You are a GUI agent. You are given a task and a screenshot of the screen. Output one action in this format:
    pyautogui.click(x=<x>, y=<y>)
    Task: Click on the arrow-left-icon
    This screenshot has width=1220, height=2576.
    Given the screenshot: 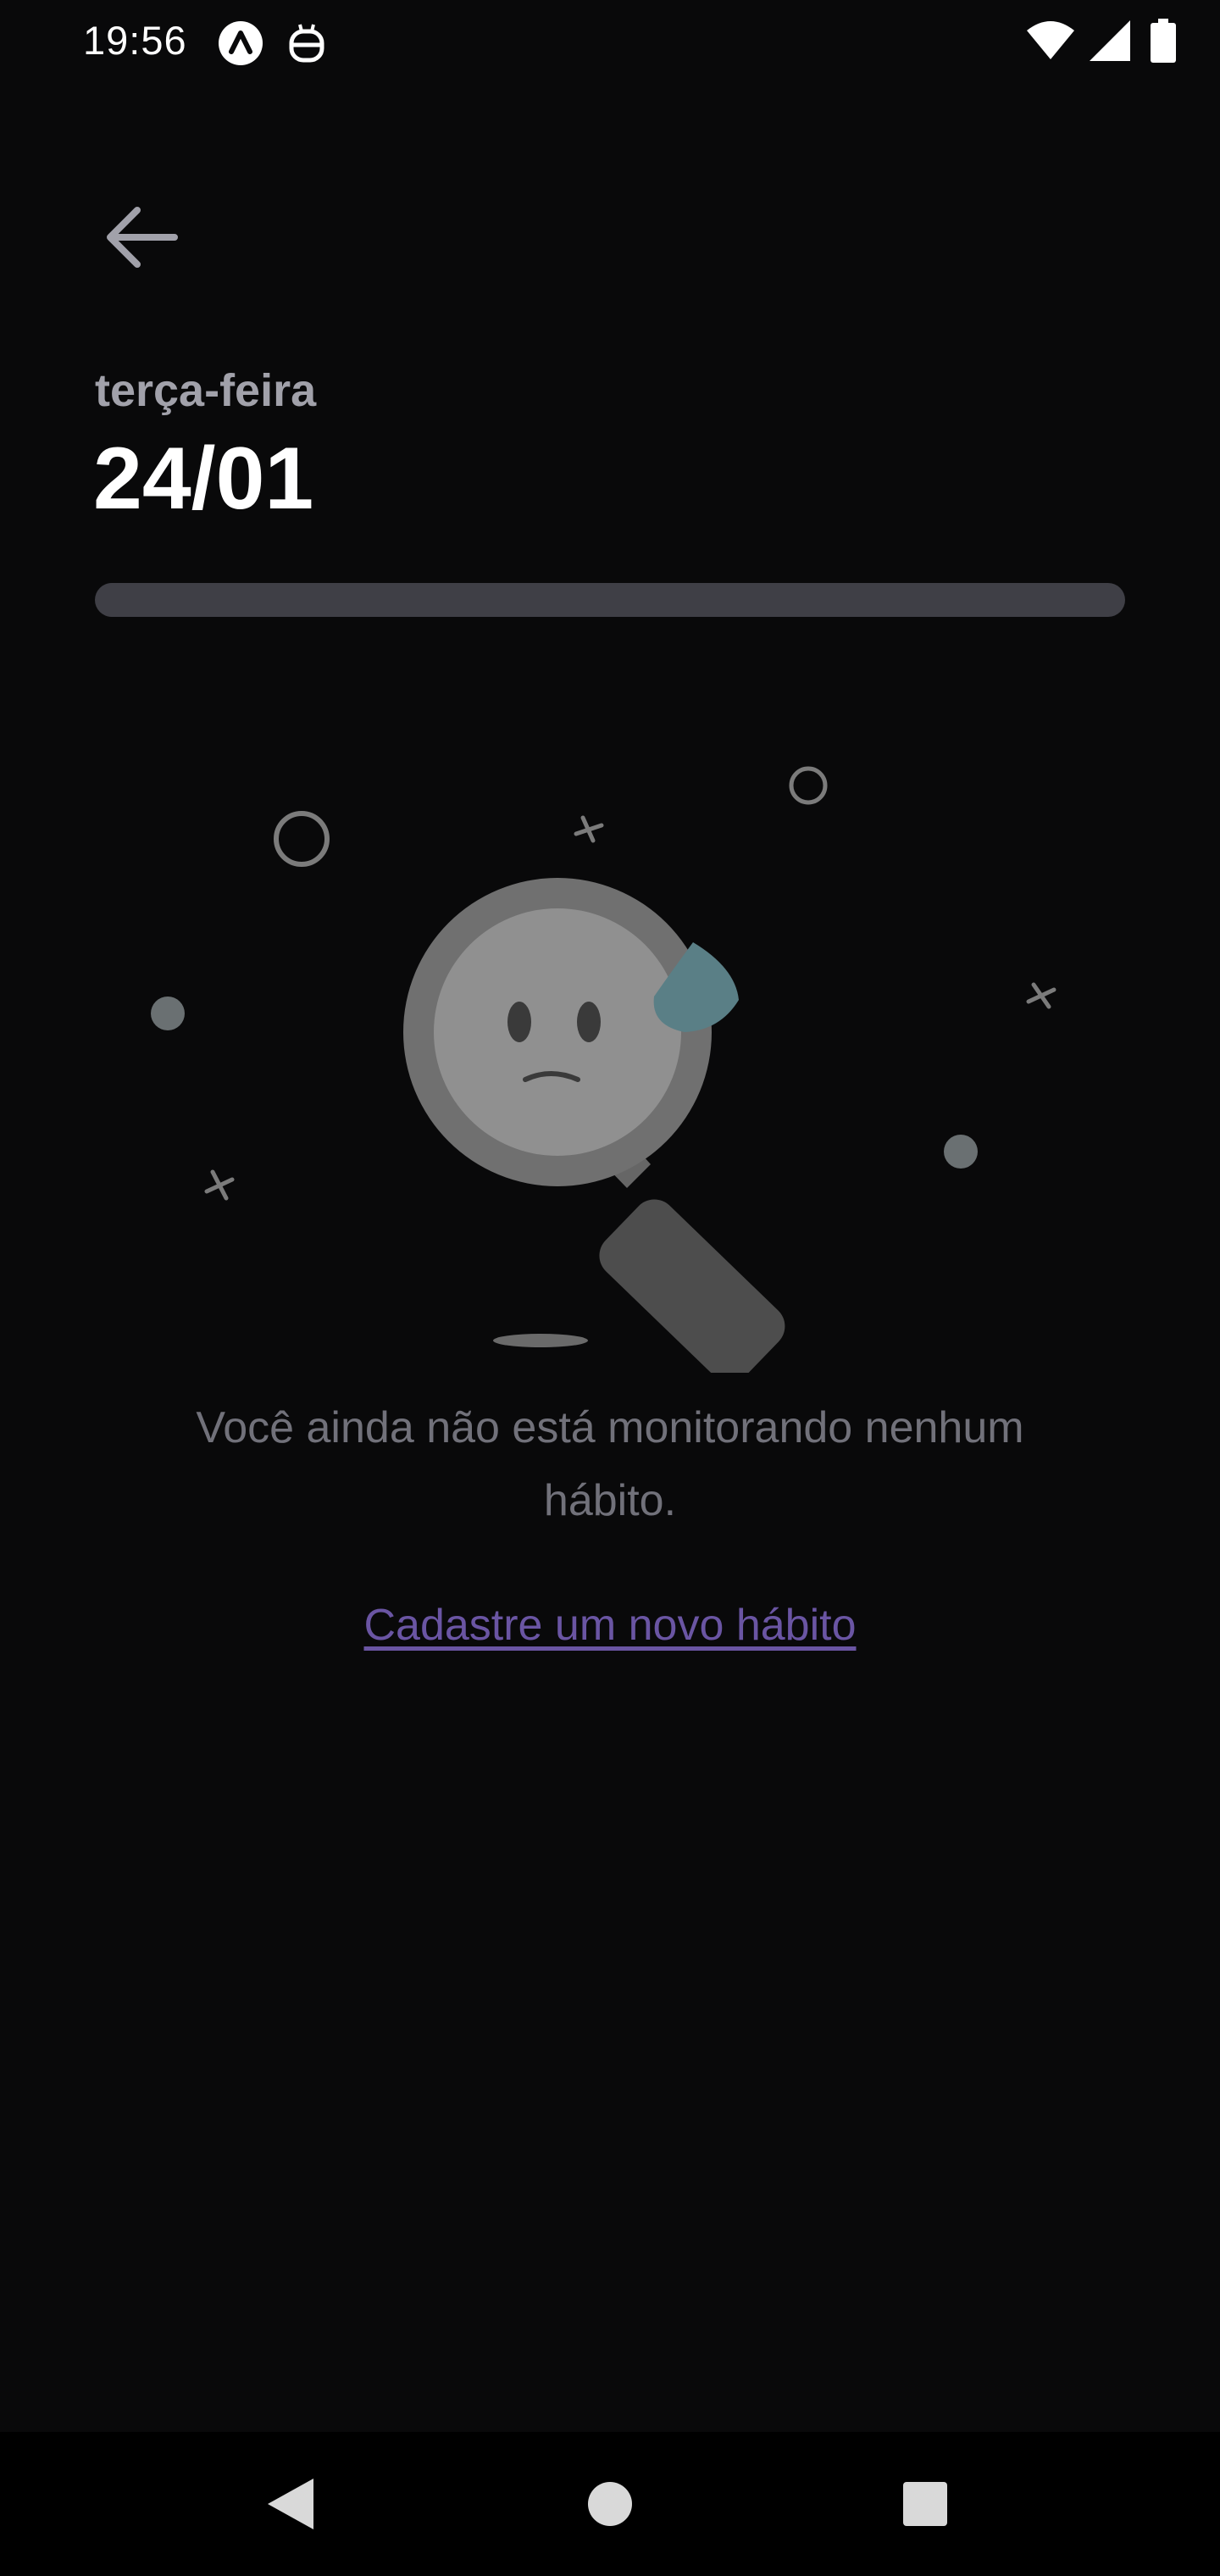 What is the action you would take?
    pyautogui.click(x=142, y=237)
    